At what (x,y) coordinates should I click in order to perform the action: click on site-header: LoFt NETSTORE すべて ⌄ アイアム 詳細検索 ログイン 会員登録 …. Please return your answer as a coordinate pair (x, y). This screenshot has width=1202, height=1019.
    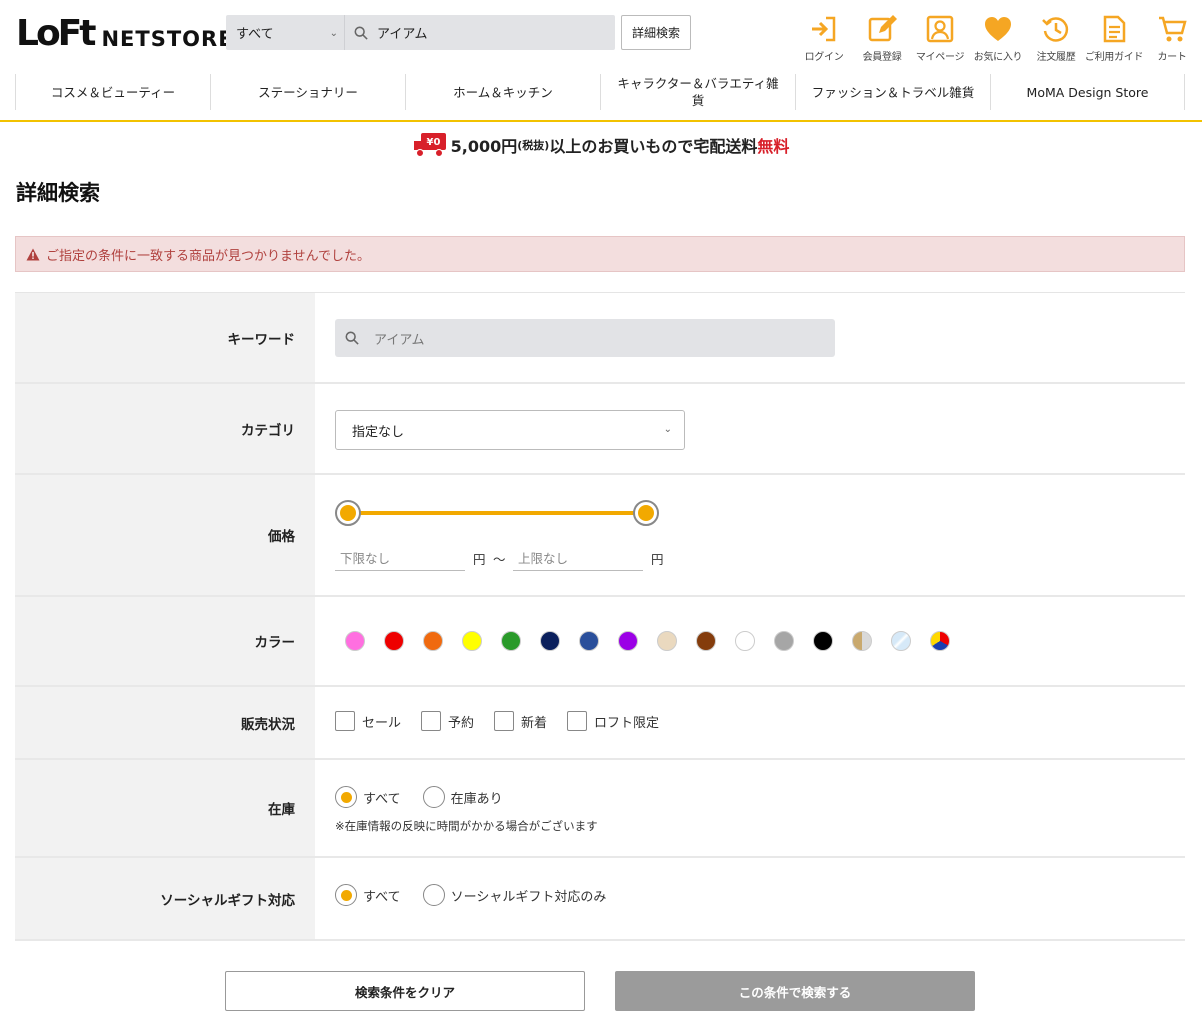
    Looking at the image, I should click on (601, 61).